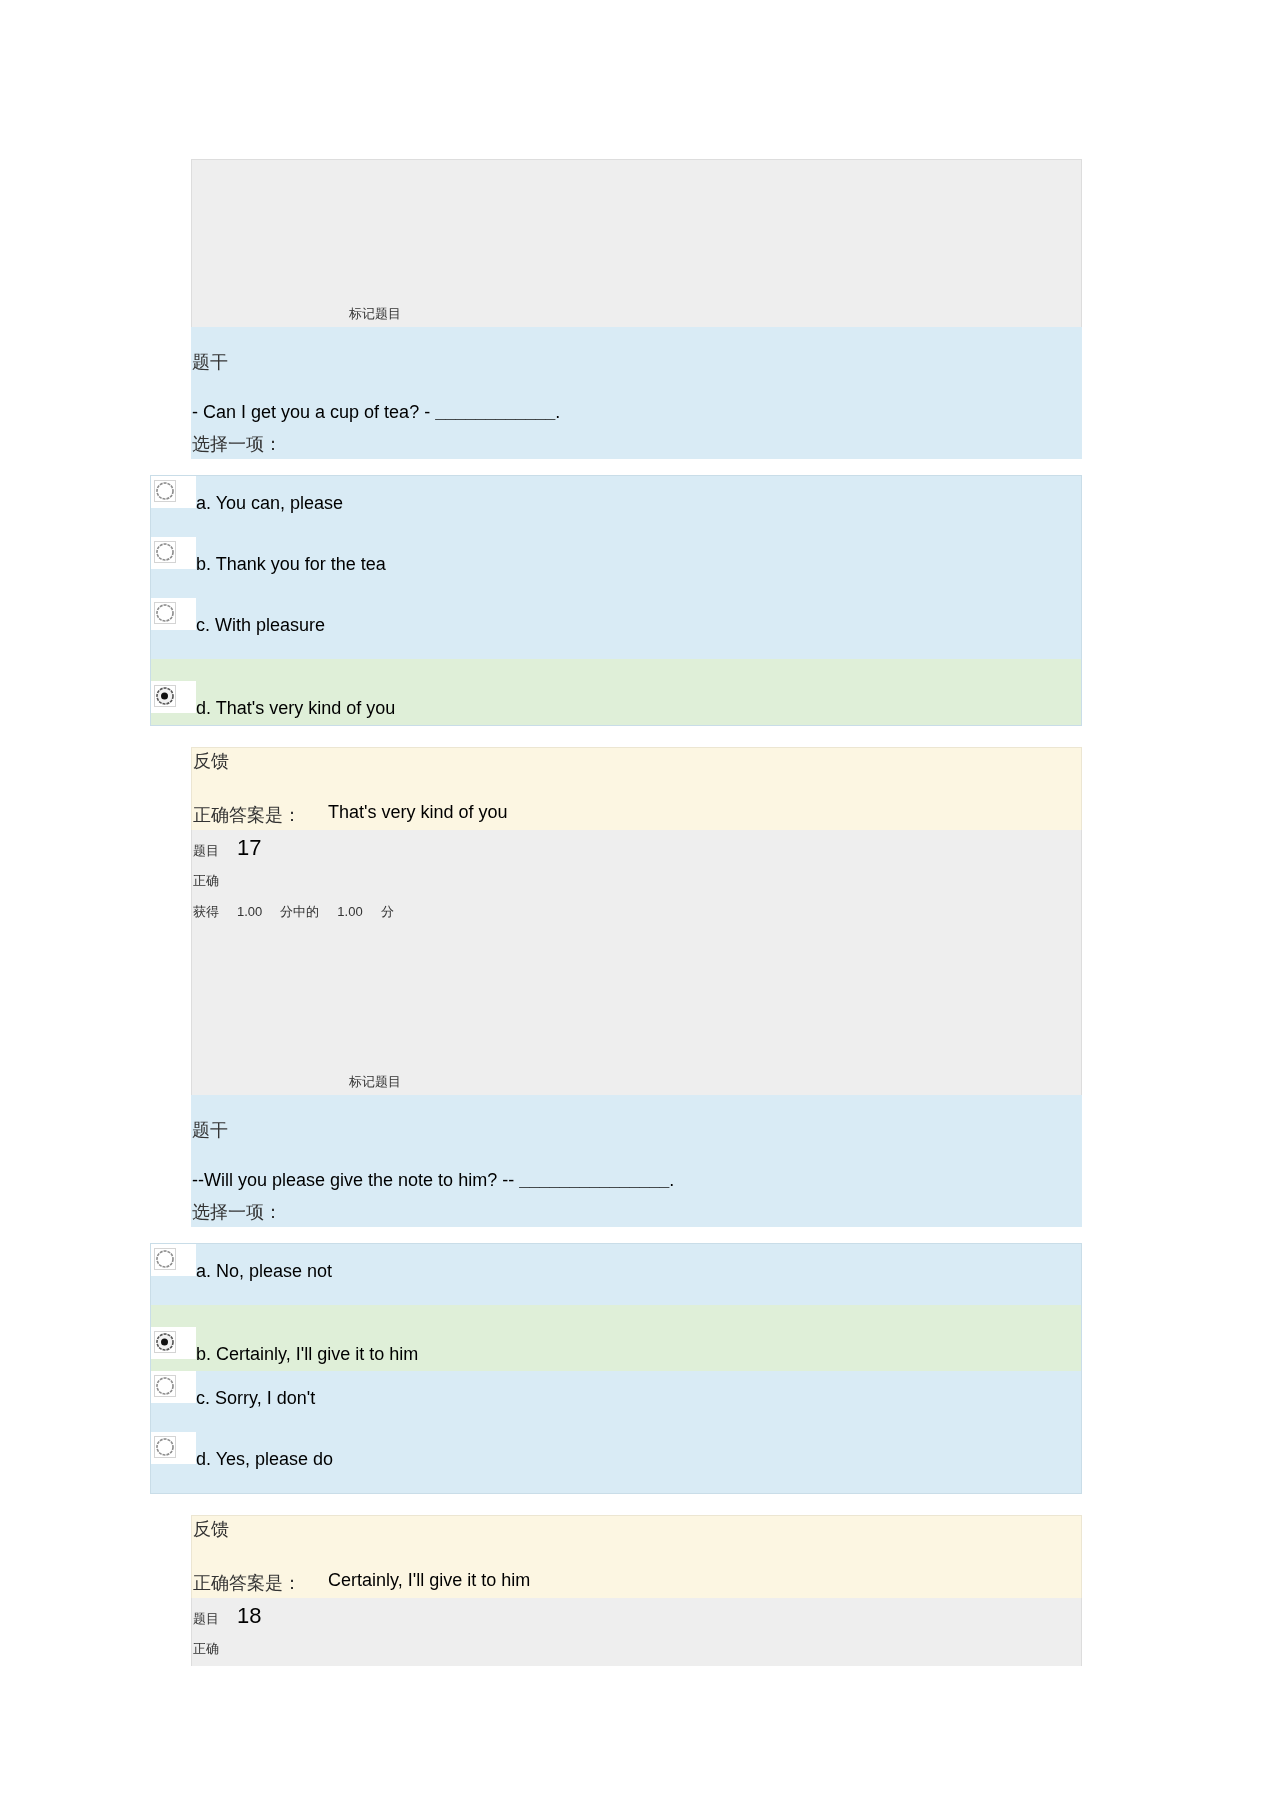  What do you see at coordinates (249, 848) in the screenshot?
I see `question-number: 17` at bounding box center [249, 848].